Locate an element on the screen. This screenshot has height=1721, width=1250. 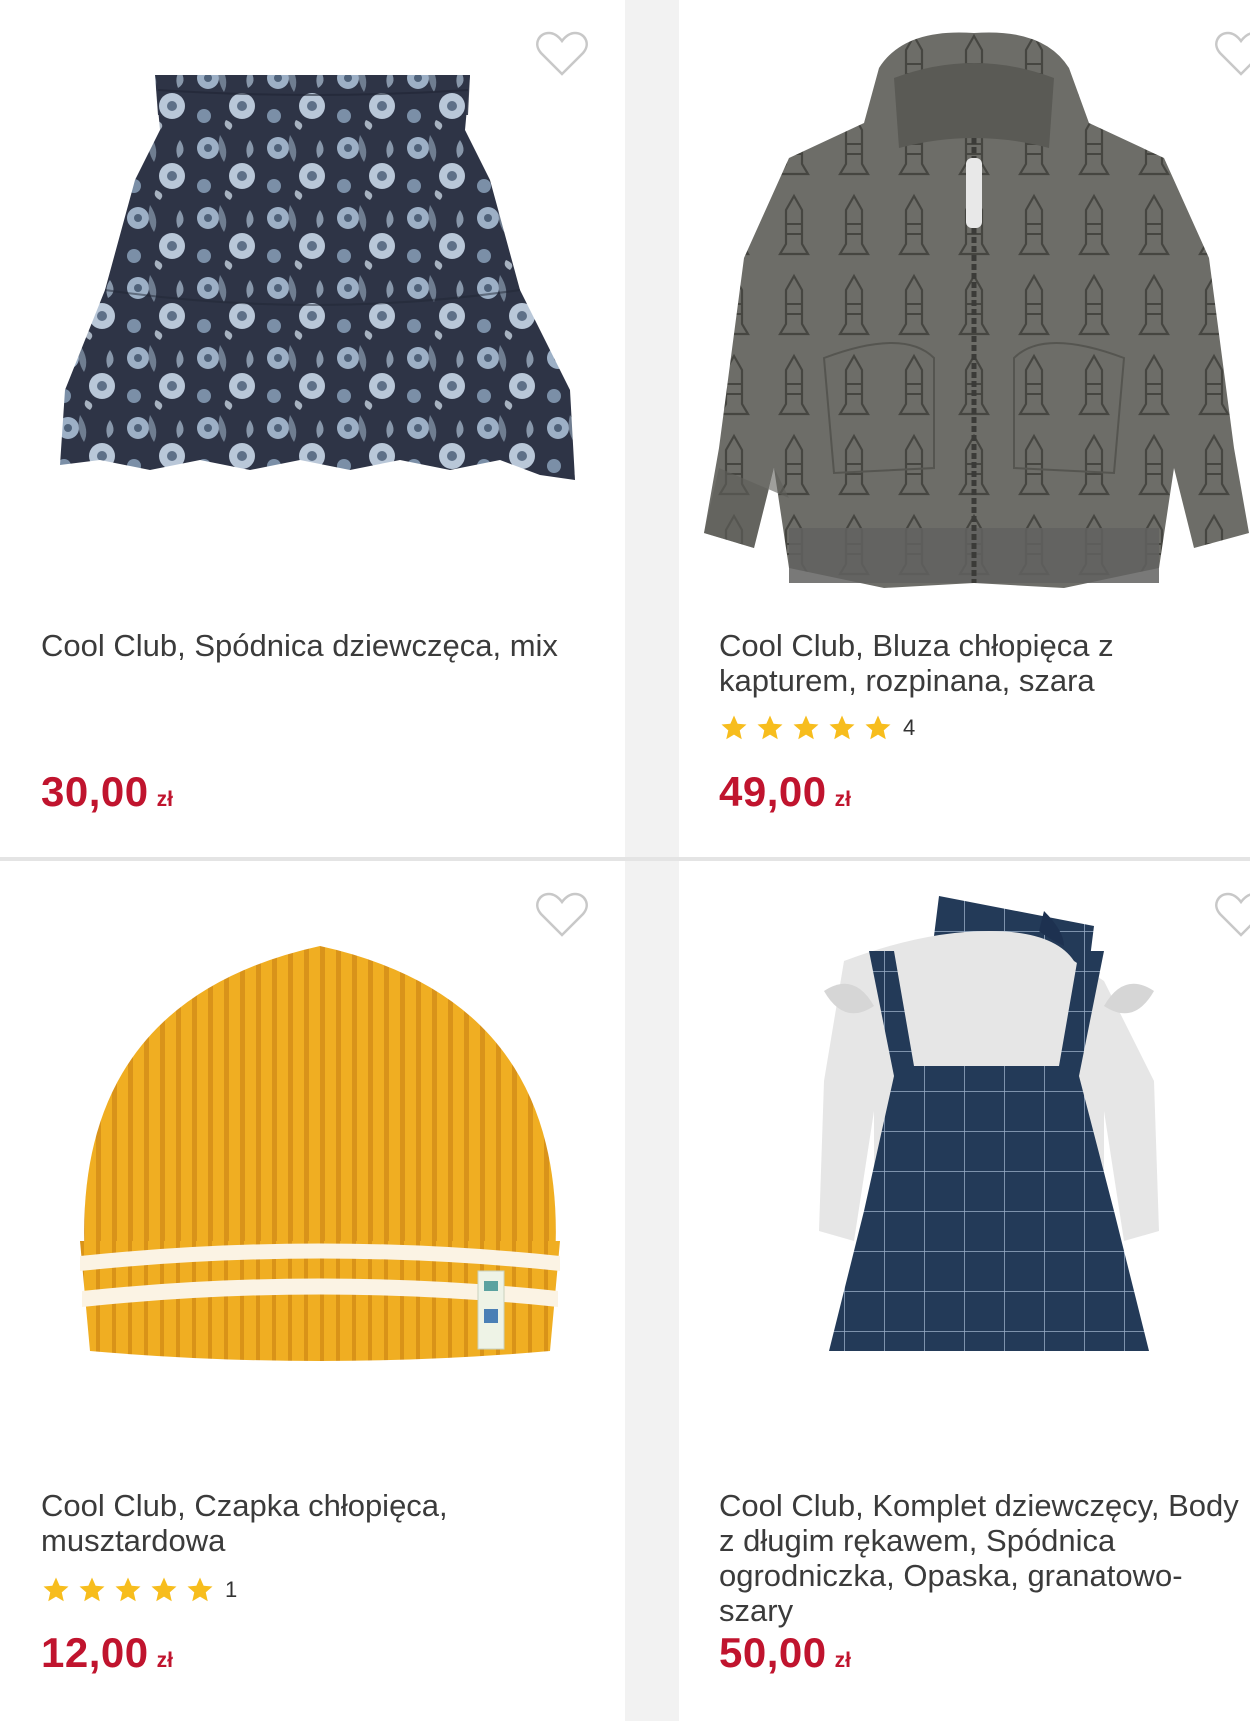
product-image-skirt is located at coordinates (315, 295).